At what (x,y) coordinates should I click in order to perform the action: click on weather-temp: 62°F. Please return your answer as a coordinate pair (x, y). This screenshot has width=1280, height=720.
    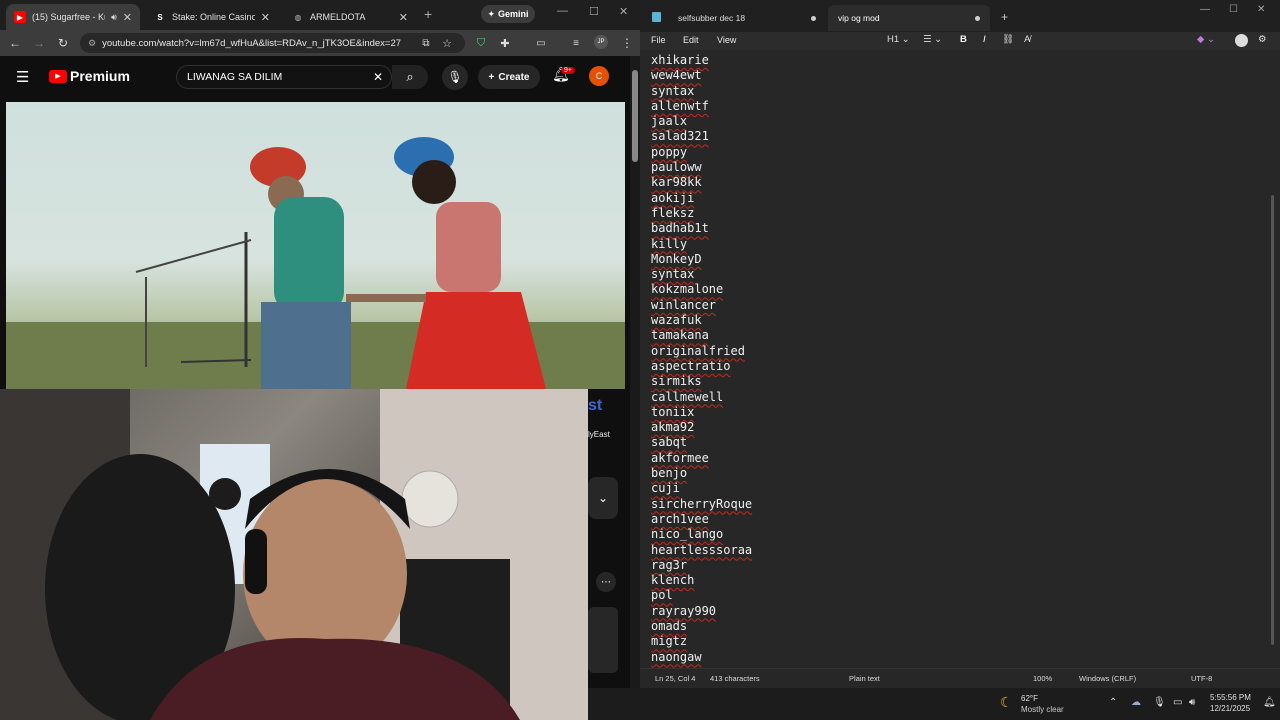
    Looking at the image, I should click on (1029, 698).